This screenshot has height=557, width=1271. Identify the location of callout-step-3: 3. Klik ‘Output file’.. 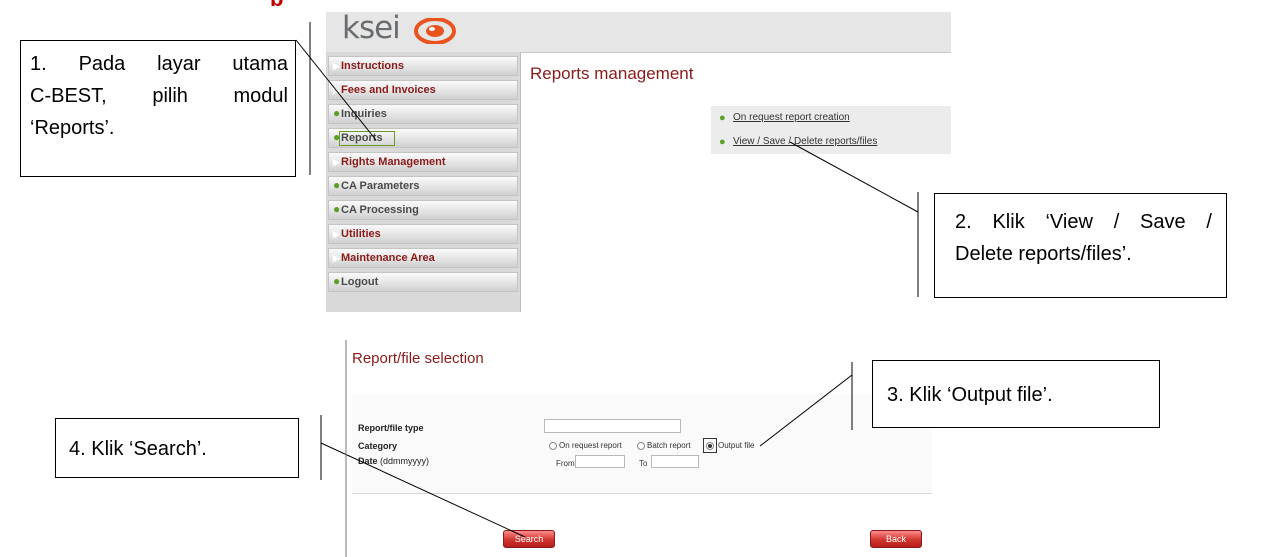
(1016, 394).